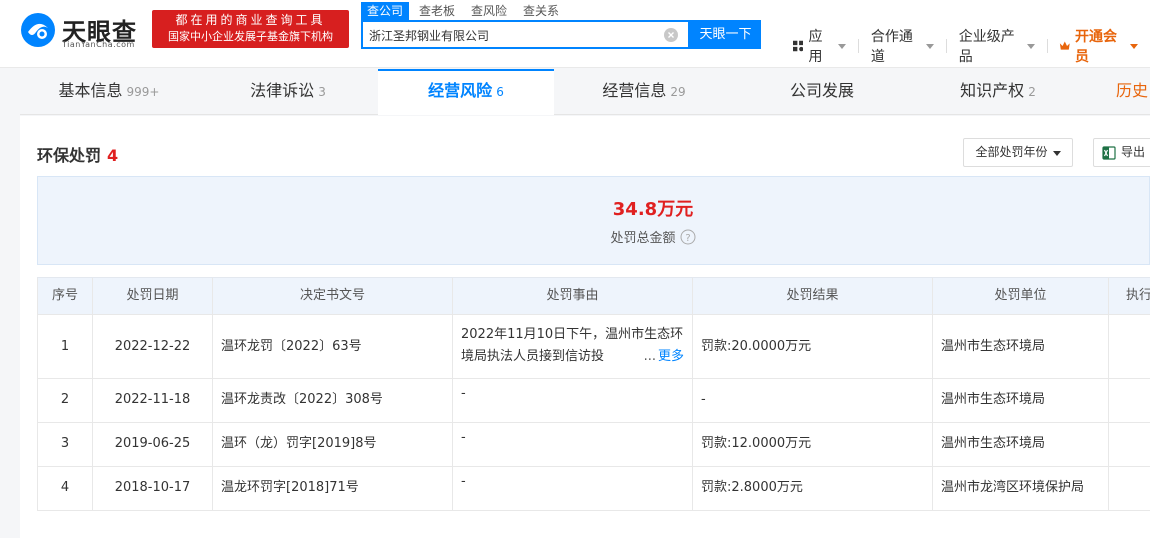  What do you see at coordinates (65, 488) in the screenshot?
I see `row-no: 4` at bounding box center [65, 488].